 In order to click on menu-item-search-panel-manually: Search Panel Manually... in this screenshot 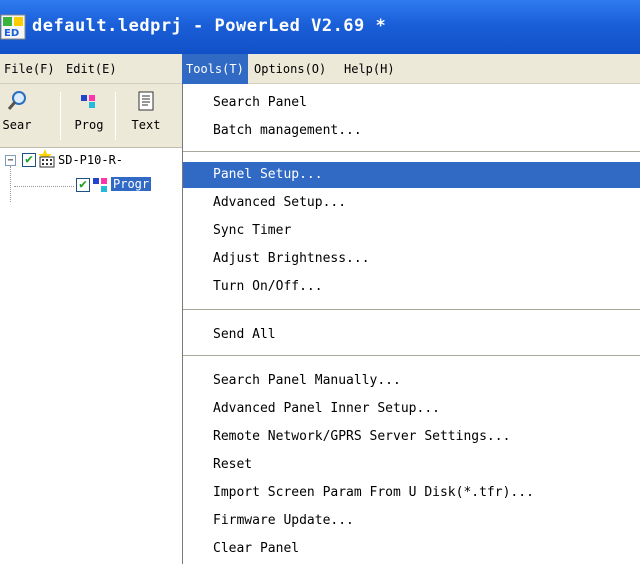, I will do `click(411, 381)`.